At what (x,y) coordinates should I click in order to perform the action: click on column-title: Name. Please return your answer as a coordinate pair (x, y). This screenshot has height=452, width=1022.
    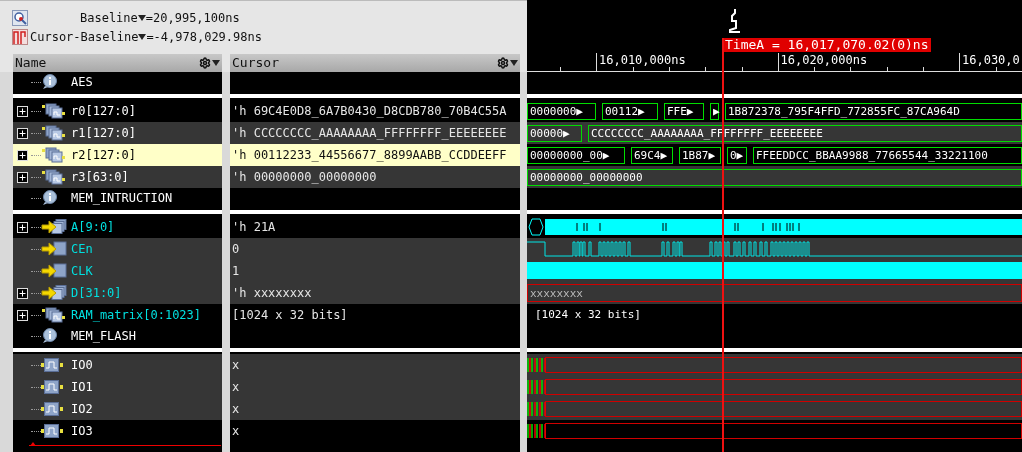
    Looking at the image, I should click on (31, 63).